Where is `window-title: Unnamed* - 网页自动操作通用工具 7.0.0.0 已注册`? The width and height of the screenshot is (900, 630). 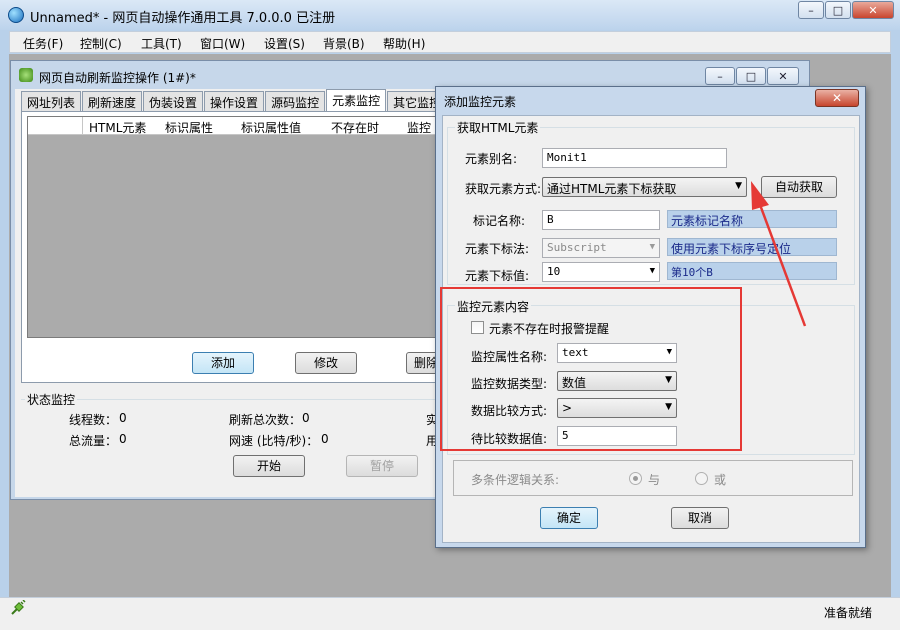
window-title: Unnamed* - 网页自动操作通用工具 7.0.0.0 已注册 is located at coordinates (183, 18).